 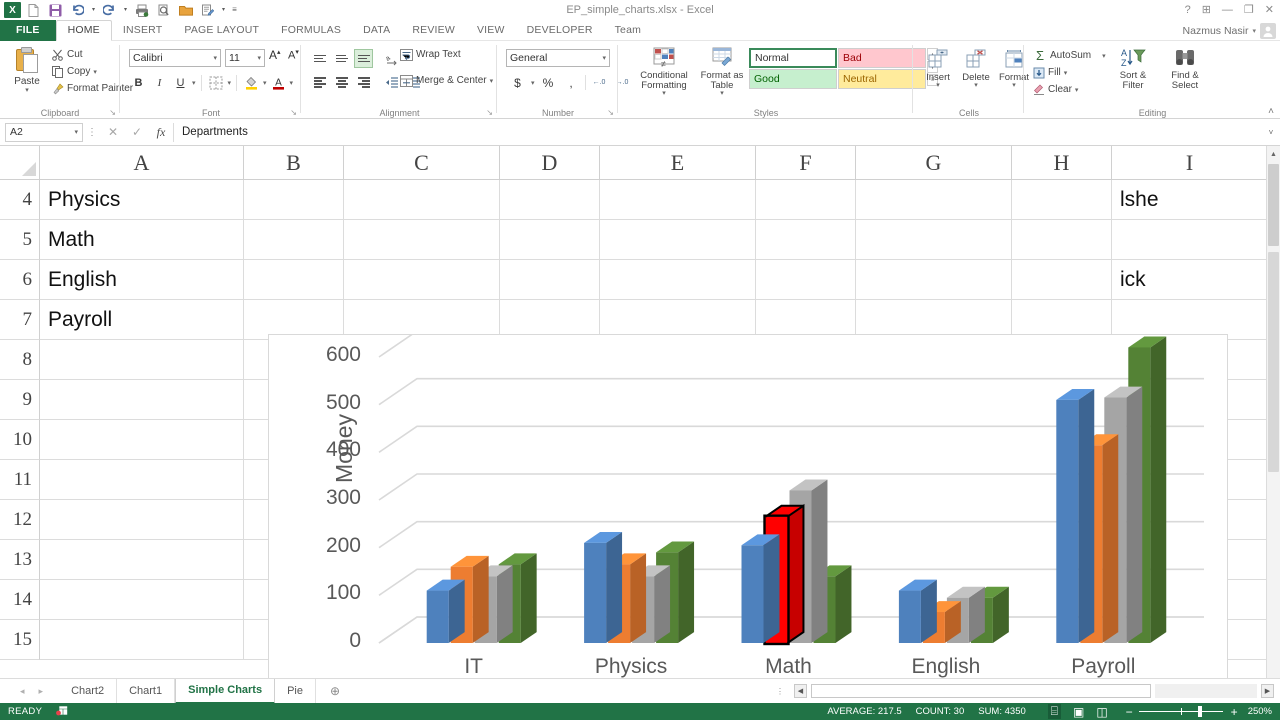 I want to click on align-bottom-button, so click(x=363, y=58).